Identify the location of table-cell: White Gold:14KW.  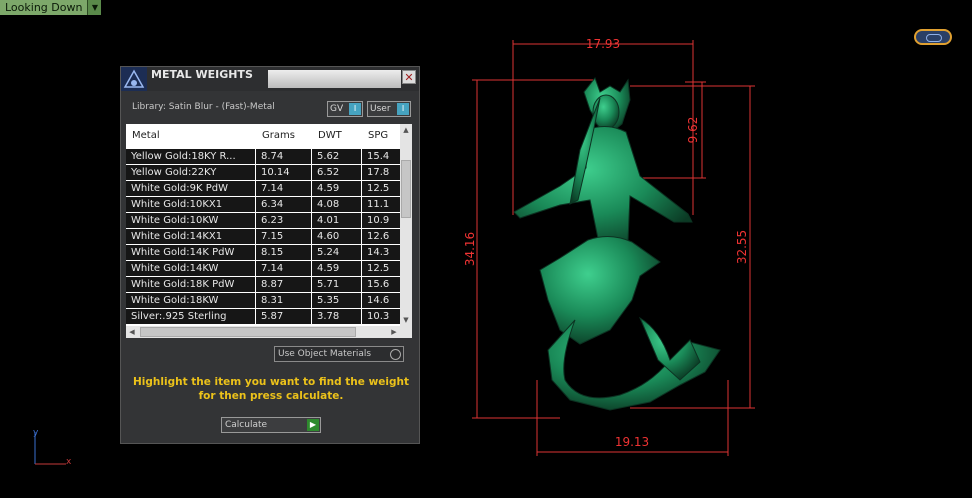
(190, 268).